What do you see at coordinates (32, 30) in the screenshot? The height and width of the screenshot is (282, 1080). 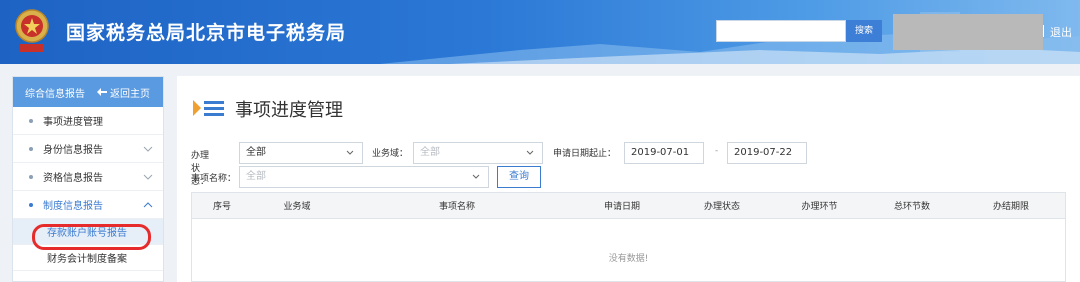 I see `tax-emblem-icon` at bounding box center [32, 30].